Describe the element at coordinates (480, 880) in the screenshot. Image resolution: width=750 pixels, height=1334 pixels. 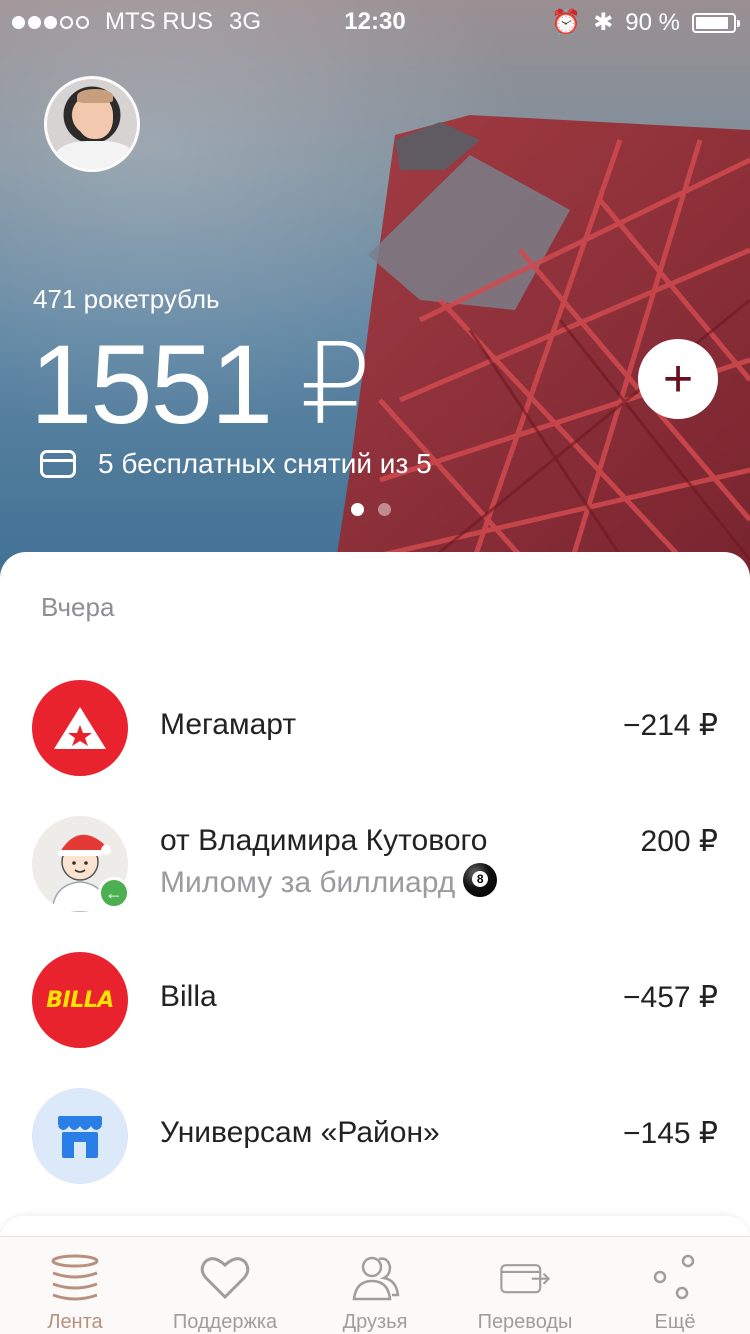
I see `billiard-ball-icon` at that location.